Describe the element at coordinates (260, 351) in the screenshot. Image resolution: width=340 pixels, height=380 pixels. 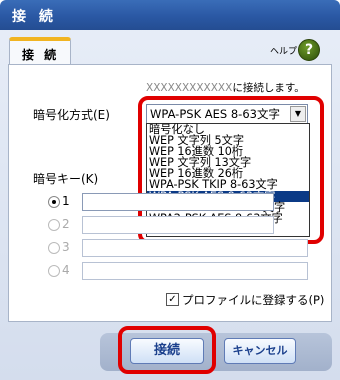
I see `cancel-button: キャンセル` at that location.